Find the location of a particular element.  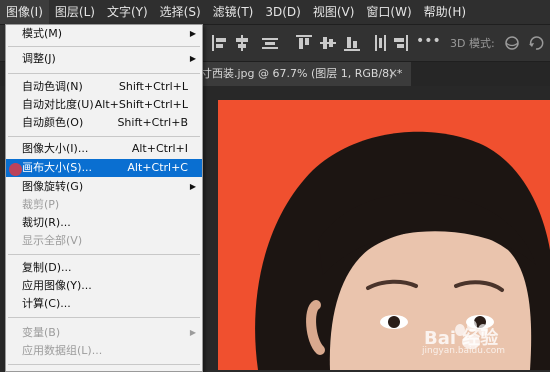

menu-item-mode: 模式(M) ▶ is located at coordinates (104, 34).